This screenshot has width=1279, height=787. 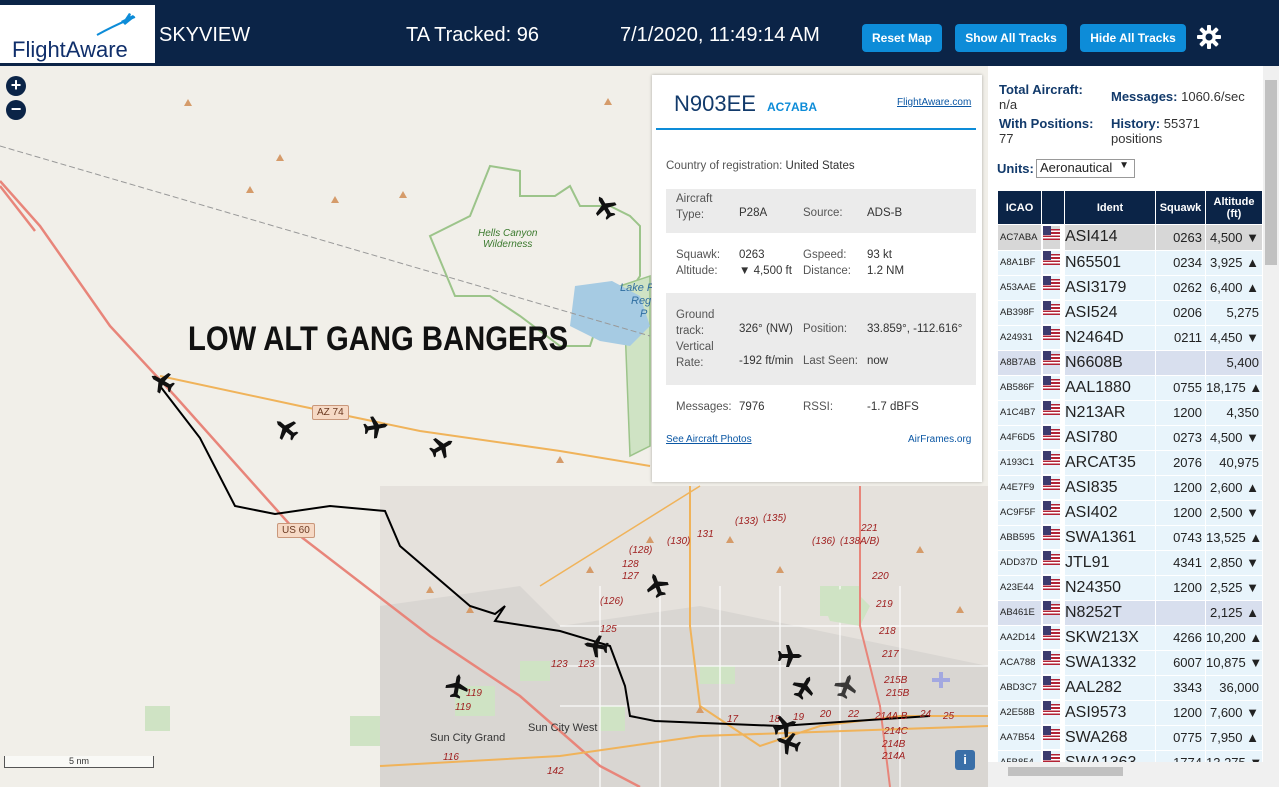 What do you see at coordinates (1180, 687) in the screenshot?
I see `squawk-cell: 3343` at bounding box center [1180, 687].